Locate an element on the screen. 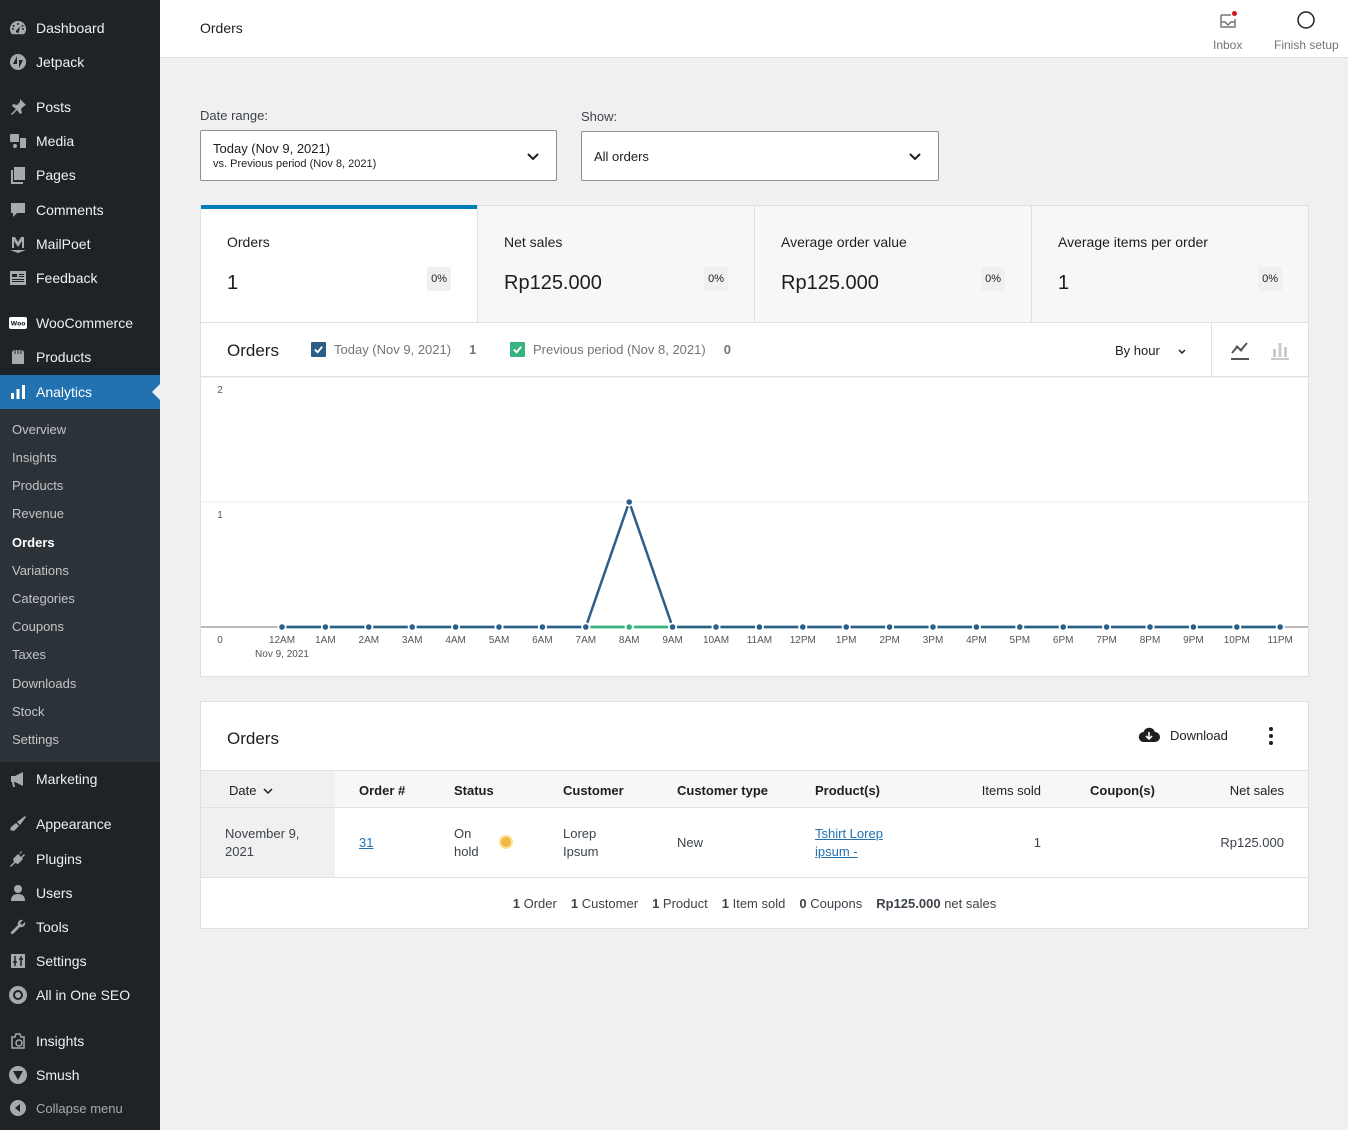 The height and width of the screenshot is (1130, 1348). inbox-button: Inbox is located at coordinates (1227, 31).